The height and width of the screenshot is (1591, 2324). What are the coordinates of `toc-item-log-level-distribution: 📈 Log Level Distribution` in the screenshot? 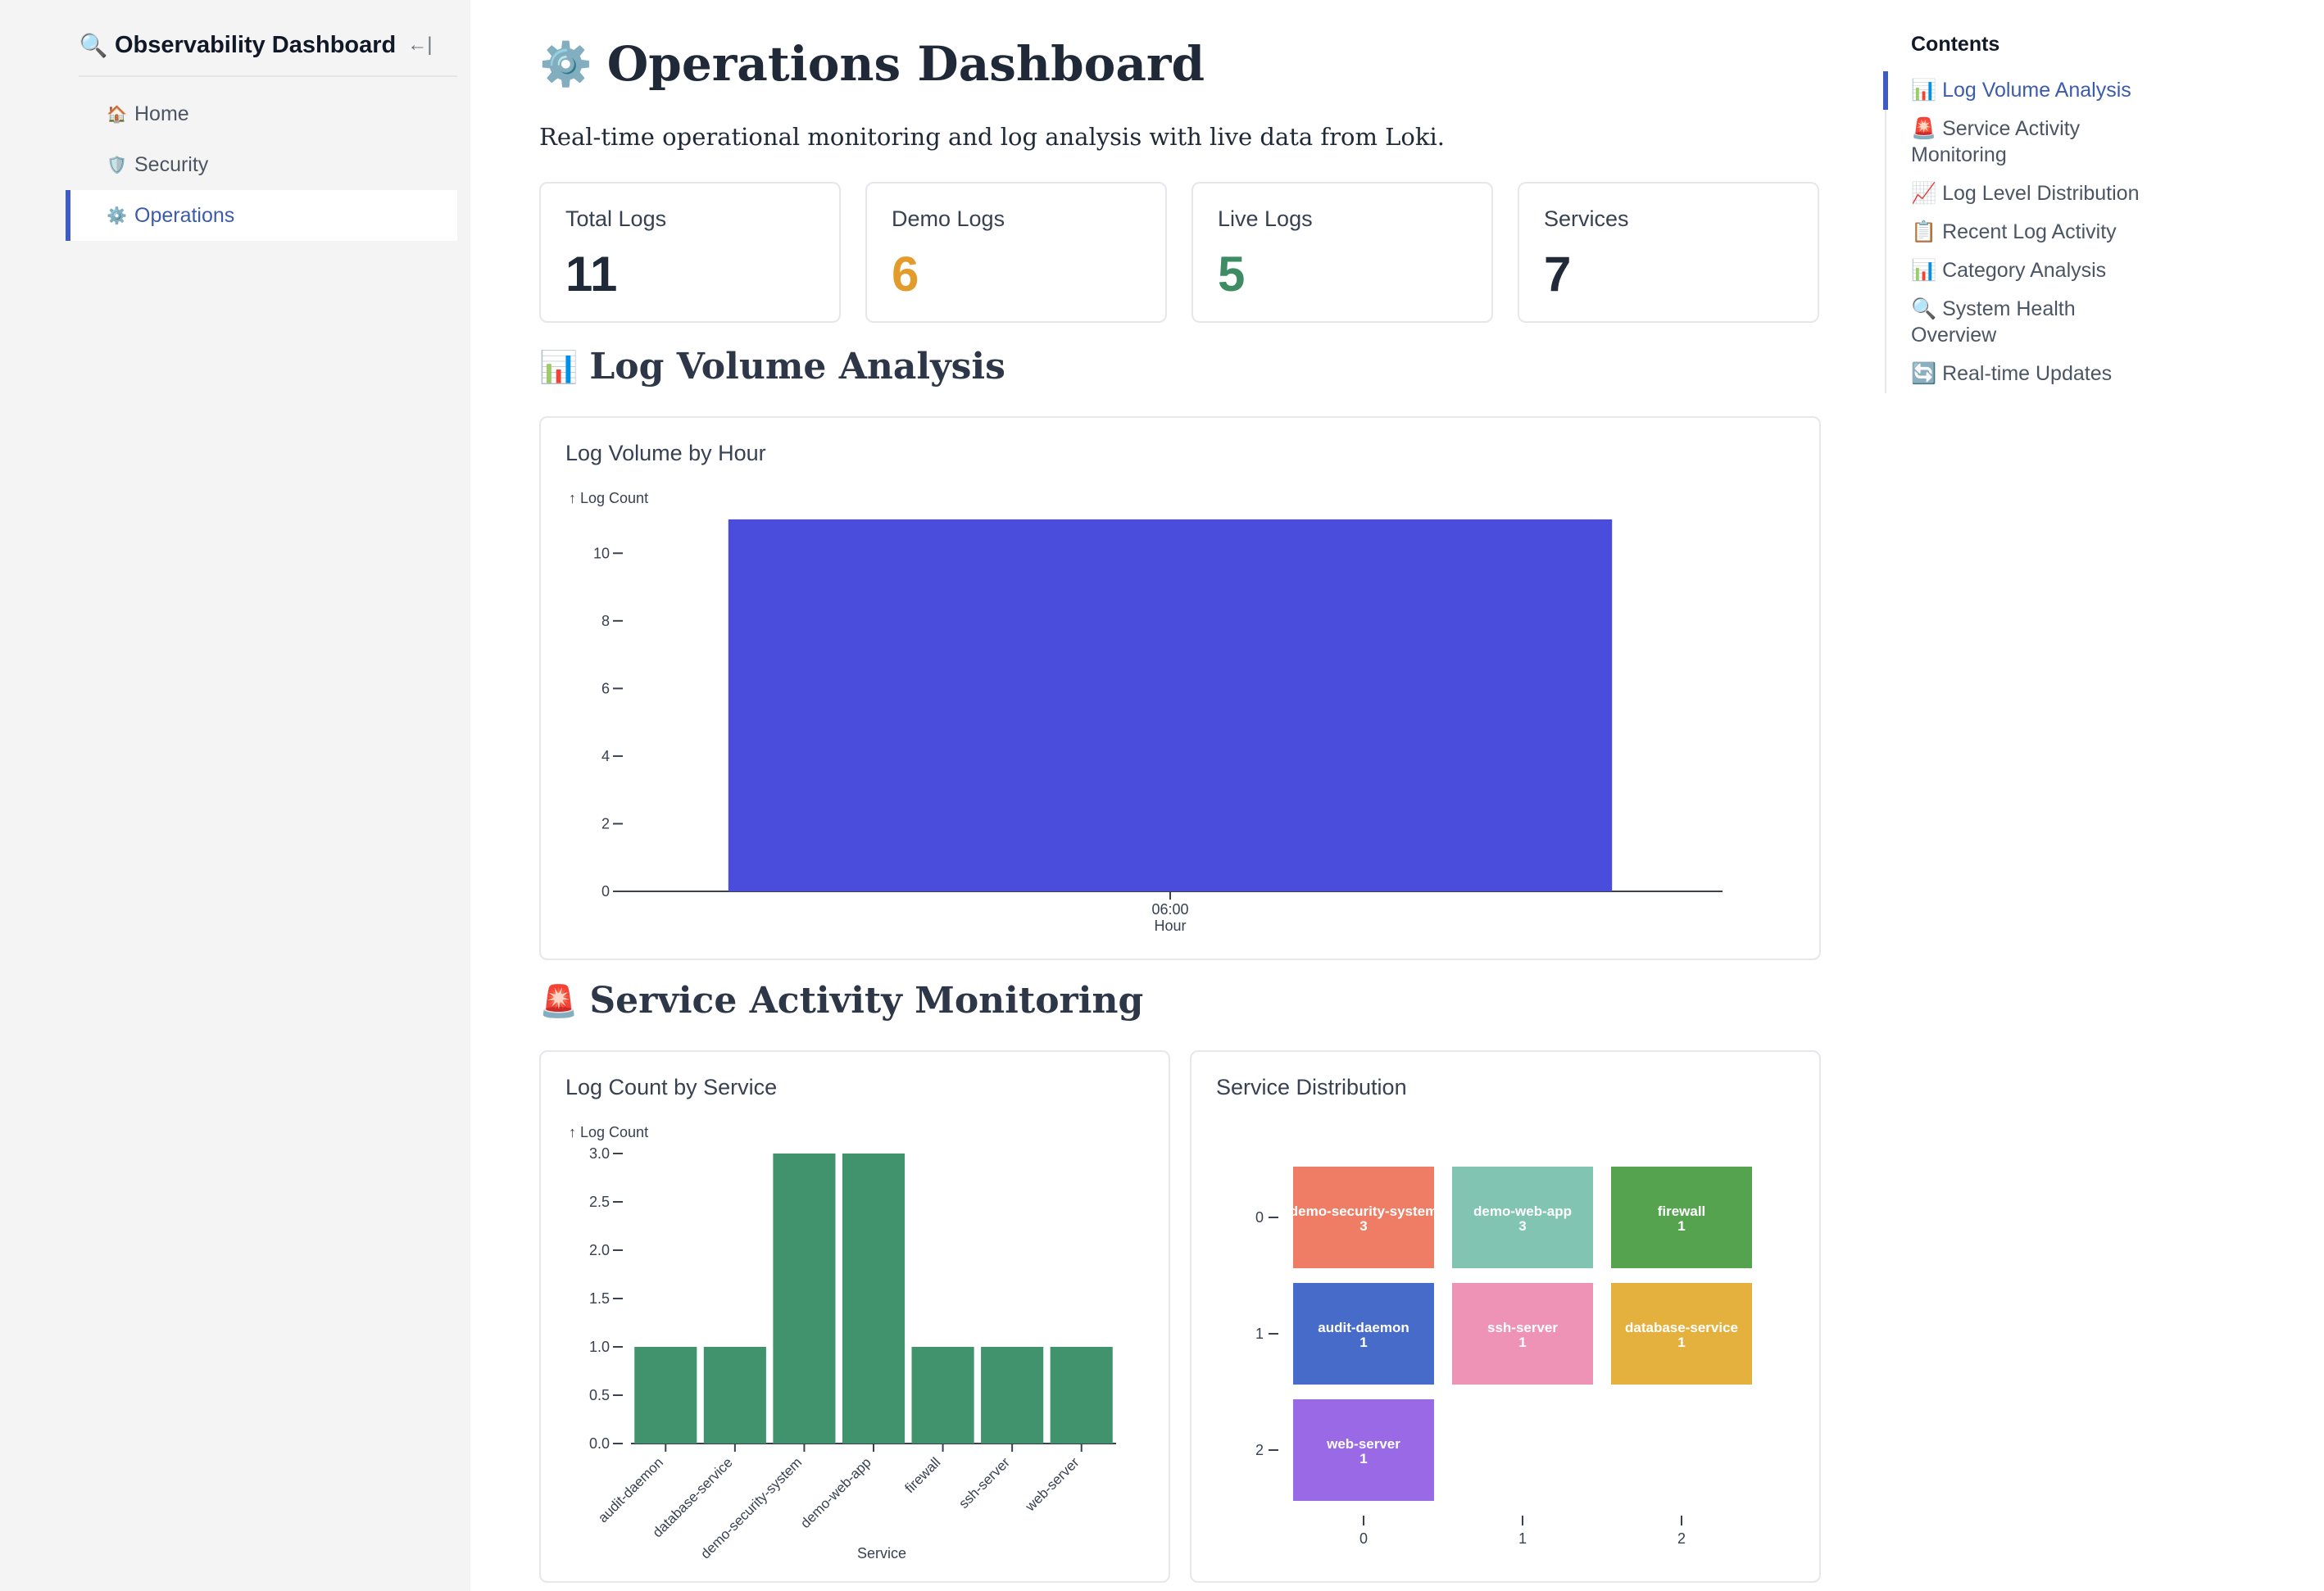 It's located at (2021, 194).